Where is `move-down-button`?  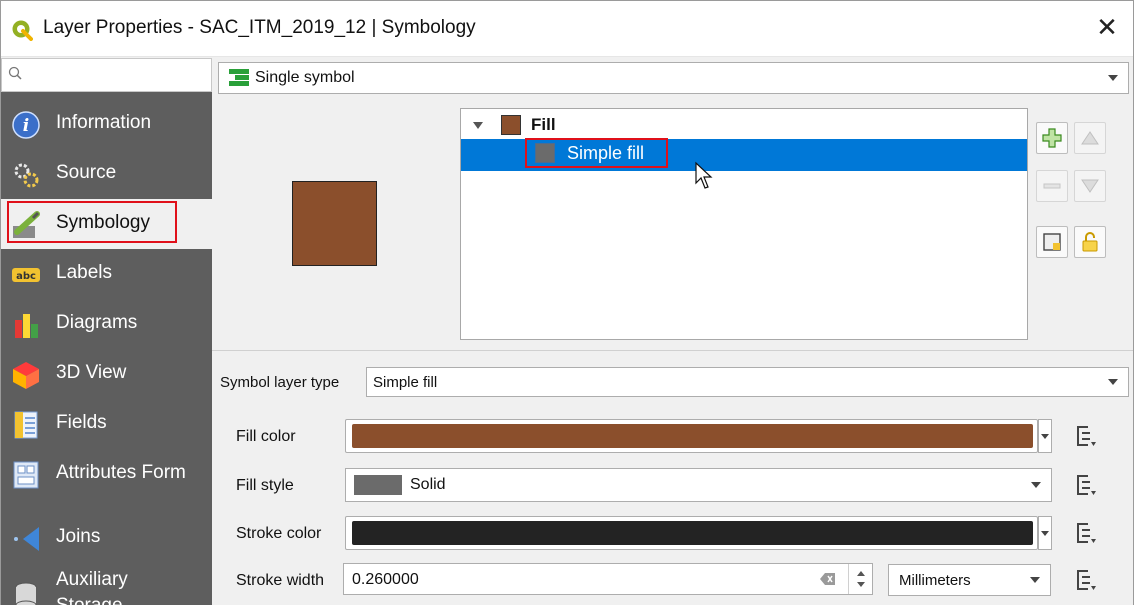 move-down-button is located at coordinates (1090, 186).